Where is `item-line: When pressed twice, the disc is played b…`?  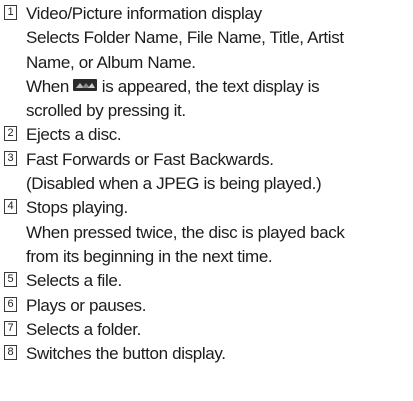
item-line: When pressed twice, the disc is played b… is located at coordinates (185, 232).